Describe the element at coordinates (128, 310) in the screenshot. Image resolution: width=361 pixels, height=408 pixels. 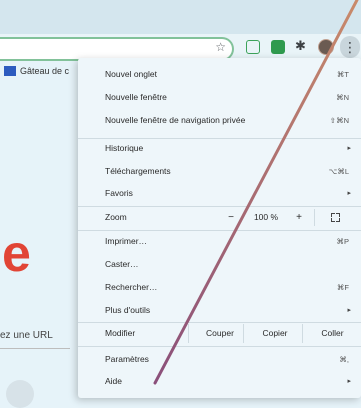
I see `menu-item-label: Plus d'outils` at that location.